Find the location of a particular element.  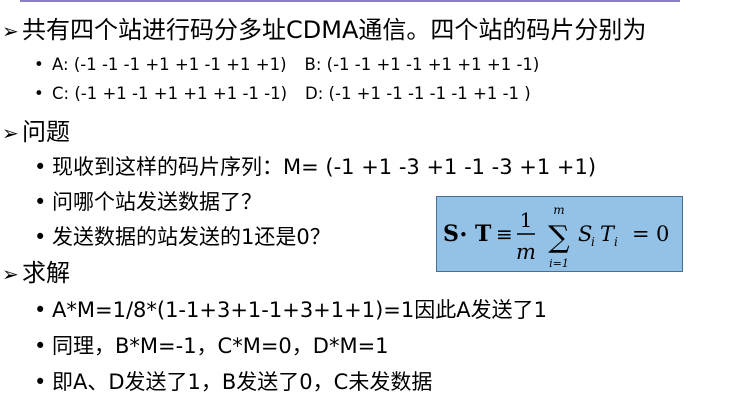

heading-cdma: ➢ 共有四个站进行码分多址CDMA通信。四个站的码片分别为 is located at coordinates (324, 30).